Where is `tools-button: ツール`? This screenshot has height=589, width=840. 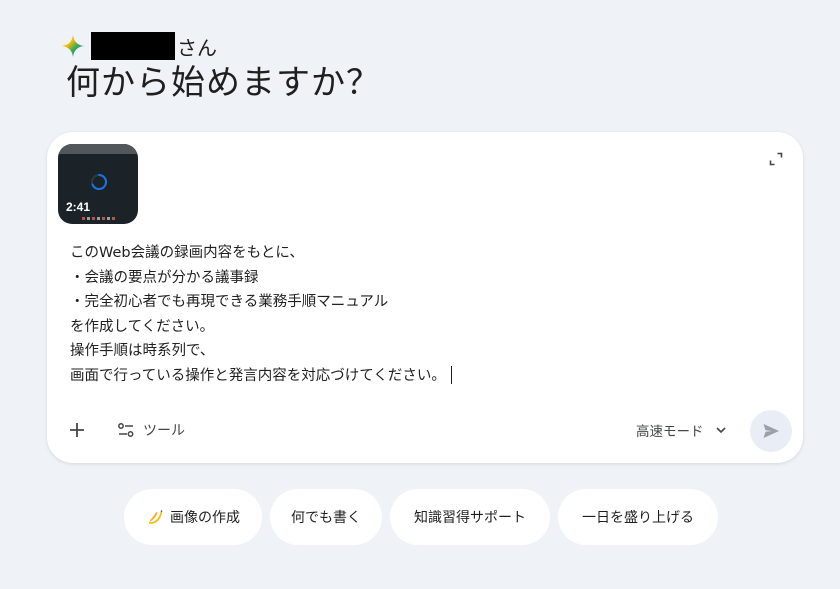 tools-button: ツール is located at coordinates (151, 430).